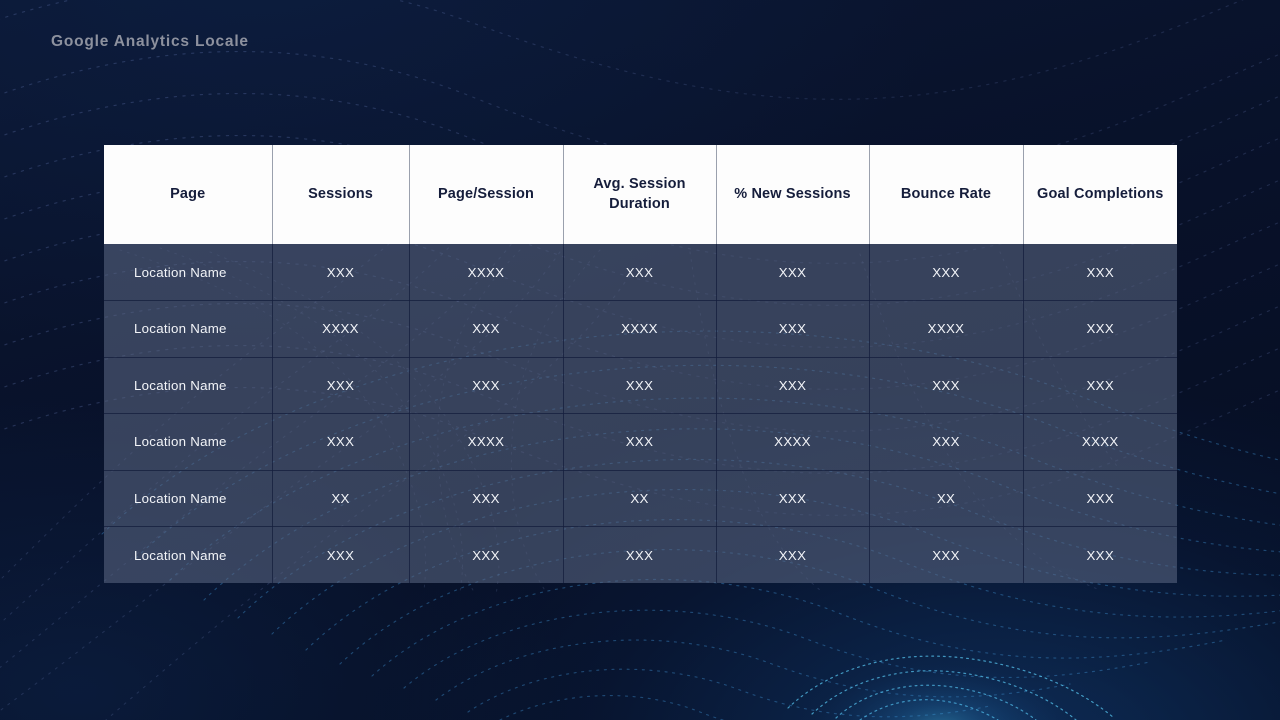  What do you see at coordinates (188, 194) in the screenshot?
I see `column-header-page: Page` at bounding box center [188, 194].